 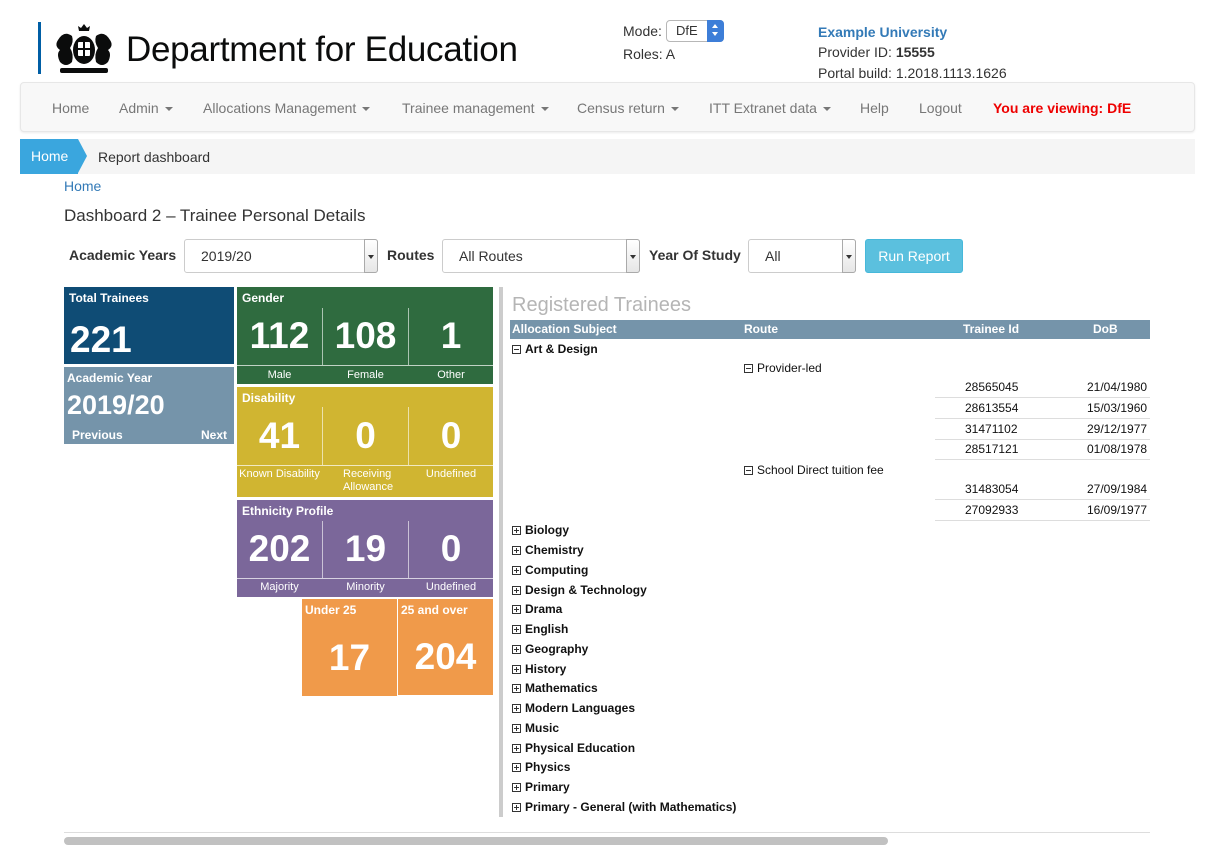 What do you see at coordinates (914, 256) in the screenshot?
I see `run-report-button: Run Report` at bounding box center [914, 256].